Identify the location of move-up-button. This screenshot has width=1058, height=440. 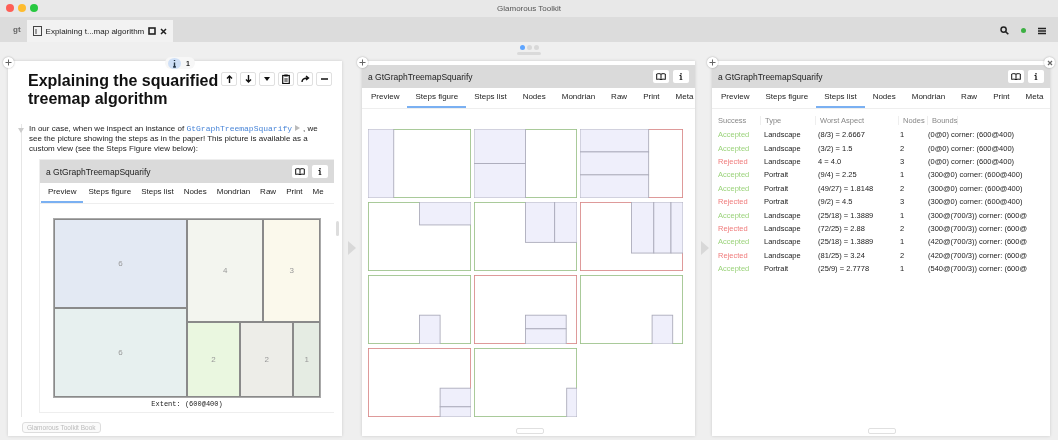
(229, 79).